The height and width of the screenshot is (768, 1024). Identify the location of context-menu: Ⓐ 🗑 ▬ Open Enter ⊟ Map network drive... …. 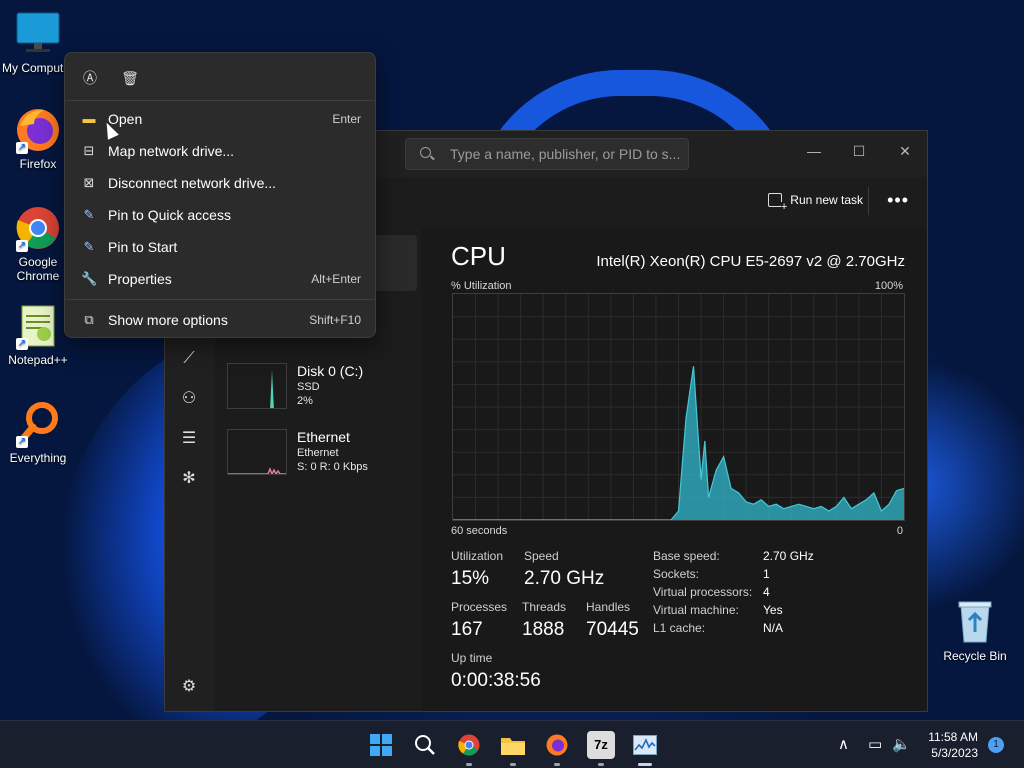
(220, 195).